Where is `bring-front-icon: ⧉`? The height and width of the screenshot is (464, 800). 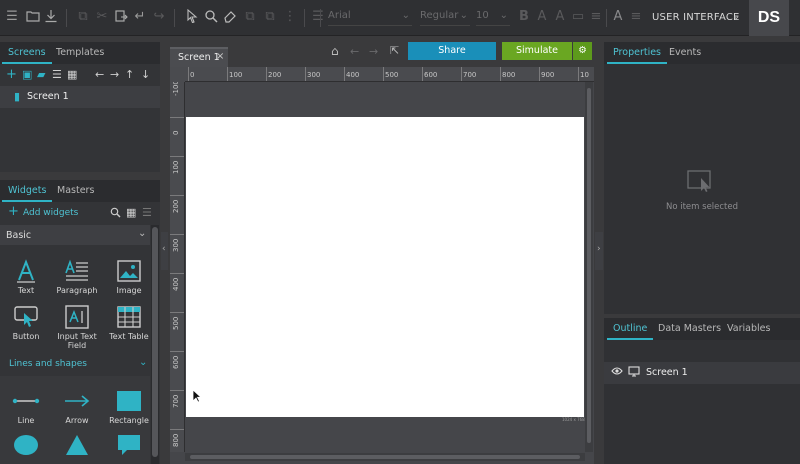
bring-front-icon: ⧉ is located at coordinates (250, 17).